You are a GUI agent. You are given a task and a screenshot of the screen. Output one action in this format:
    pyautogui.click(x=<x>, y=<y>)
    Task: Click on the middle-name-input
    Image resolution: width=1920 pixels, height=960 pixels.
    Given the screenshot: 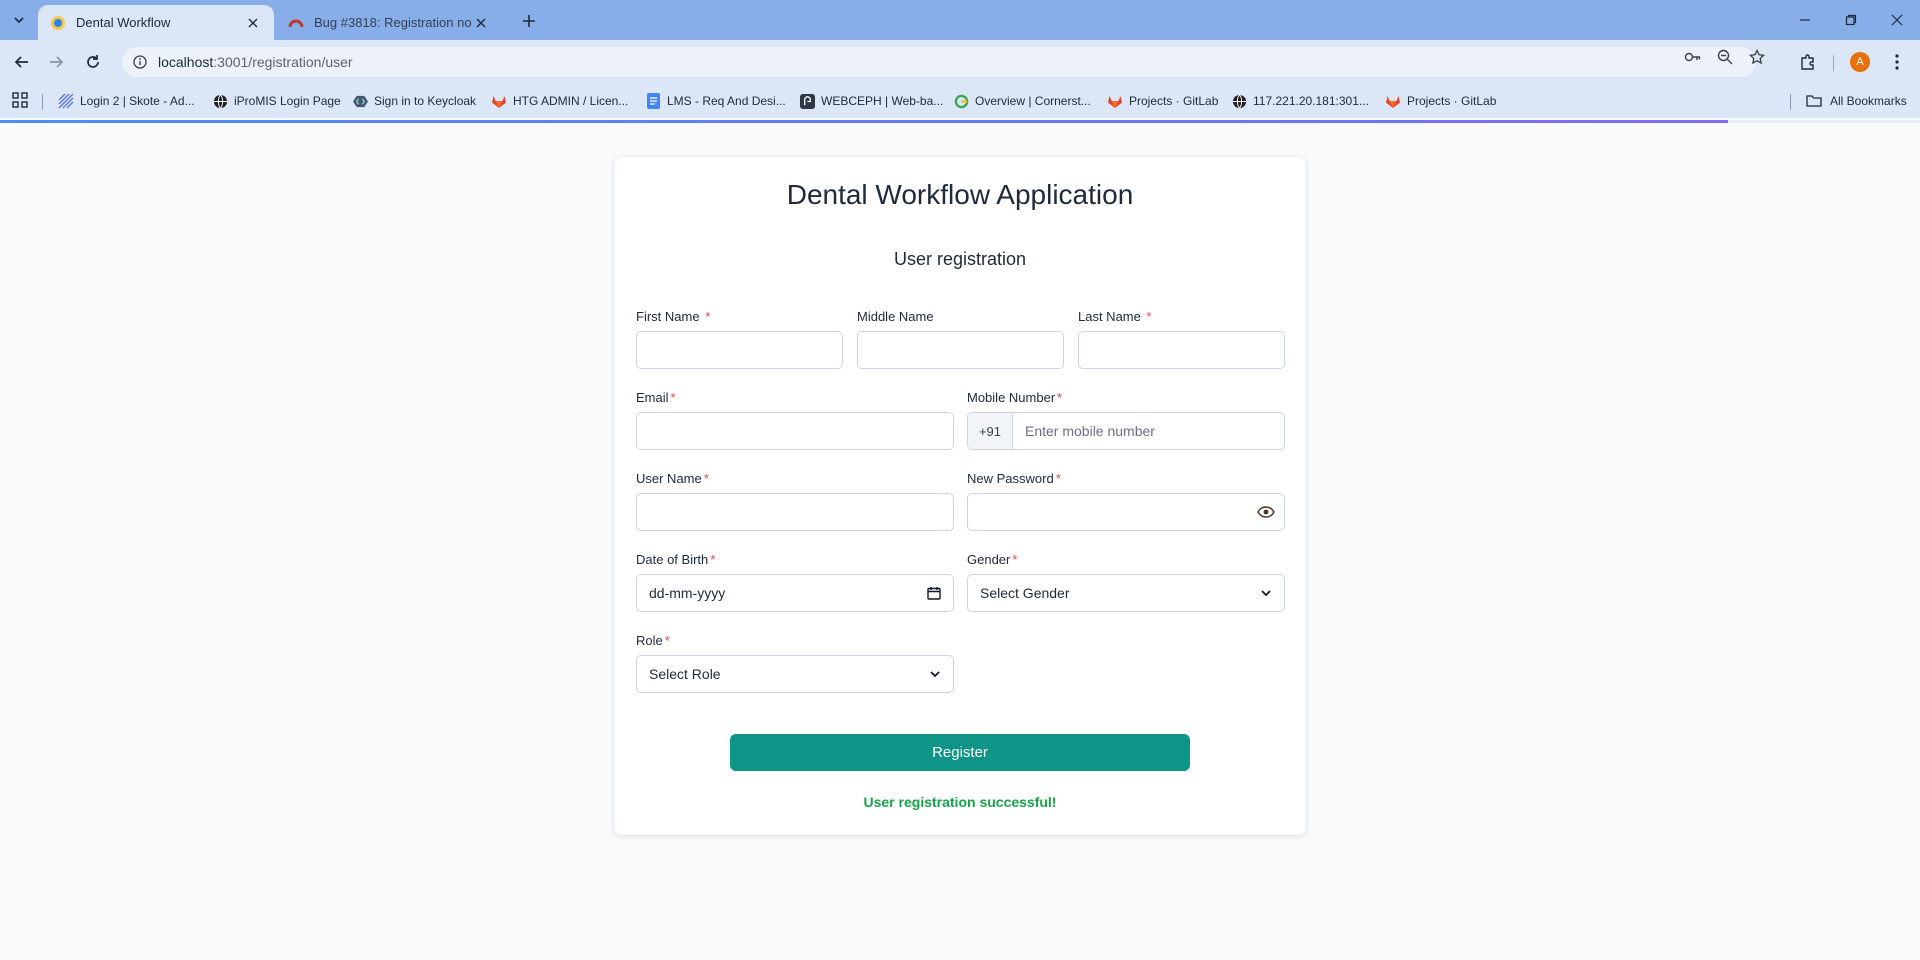 What is the action you would take?
    pyautogui.click(x=960, y=350)
    